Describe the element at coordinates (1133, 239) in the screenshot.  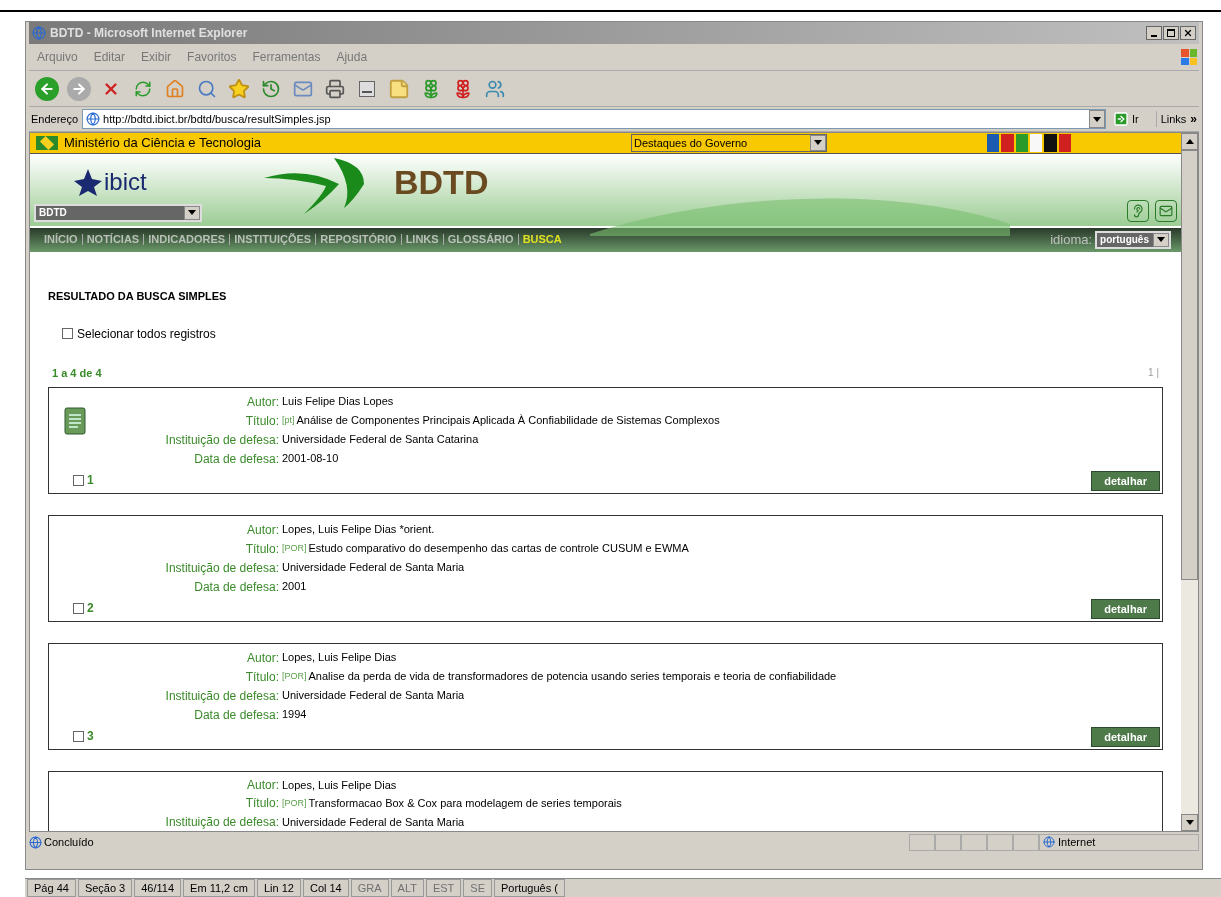
I see `language-select: português` at that location.